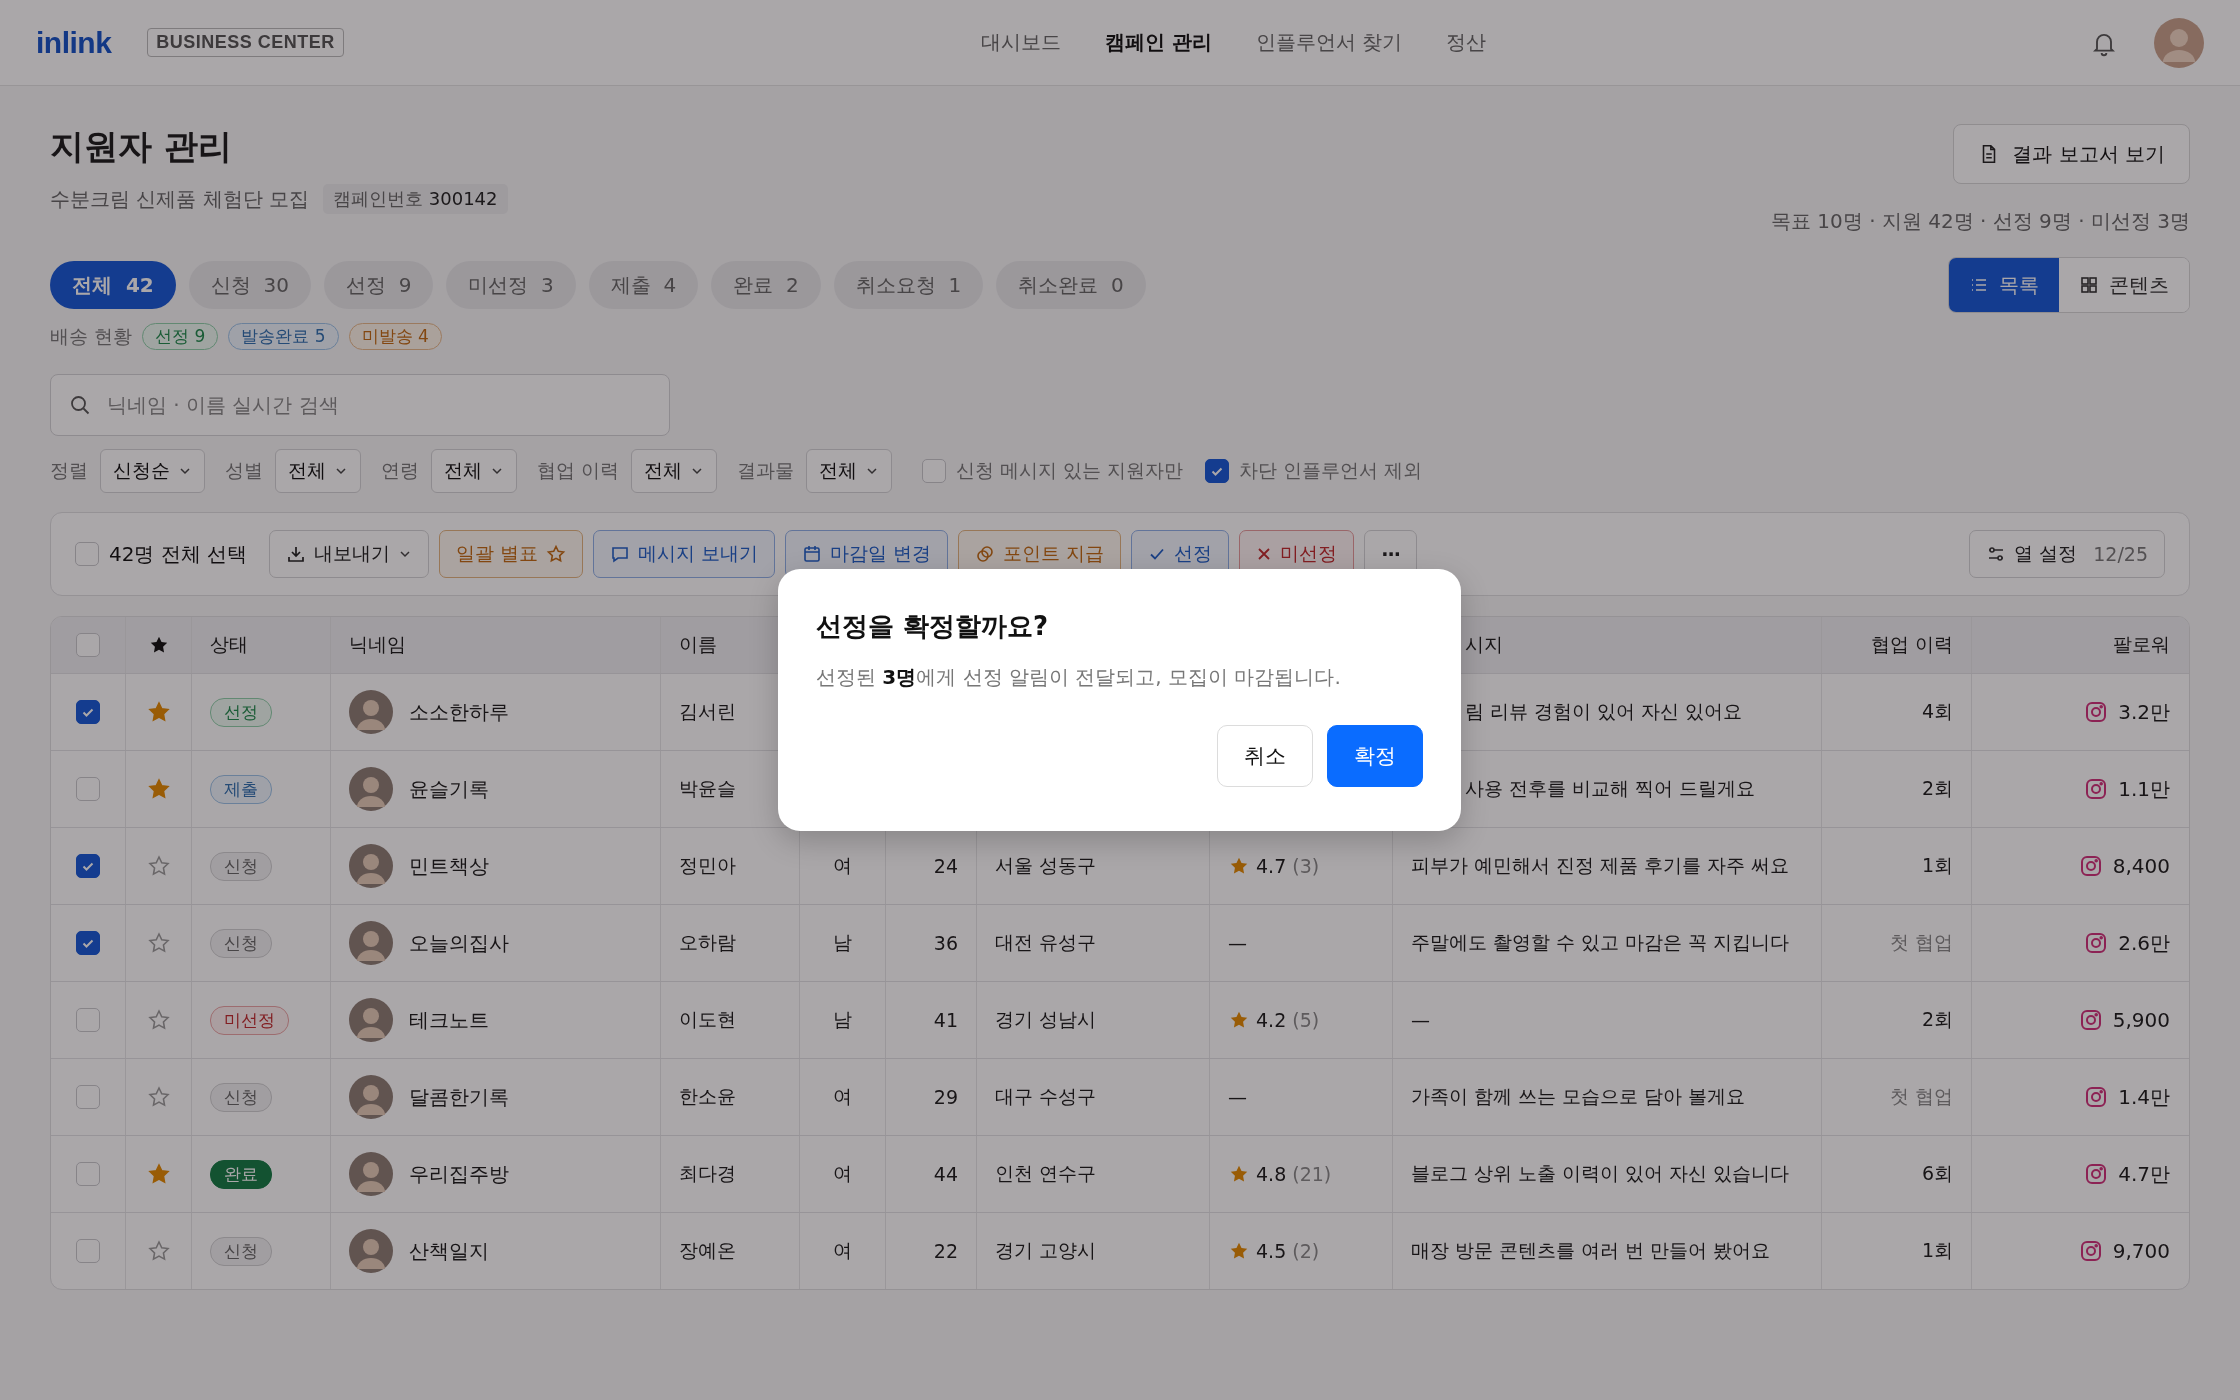  What do you see at coordinates (1603, 711) in the screenshot?
I see `message-cell-text: 림 리뷰 경험이 있어 자신 있어요` at bounding box center [1603, 711].